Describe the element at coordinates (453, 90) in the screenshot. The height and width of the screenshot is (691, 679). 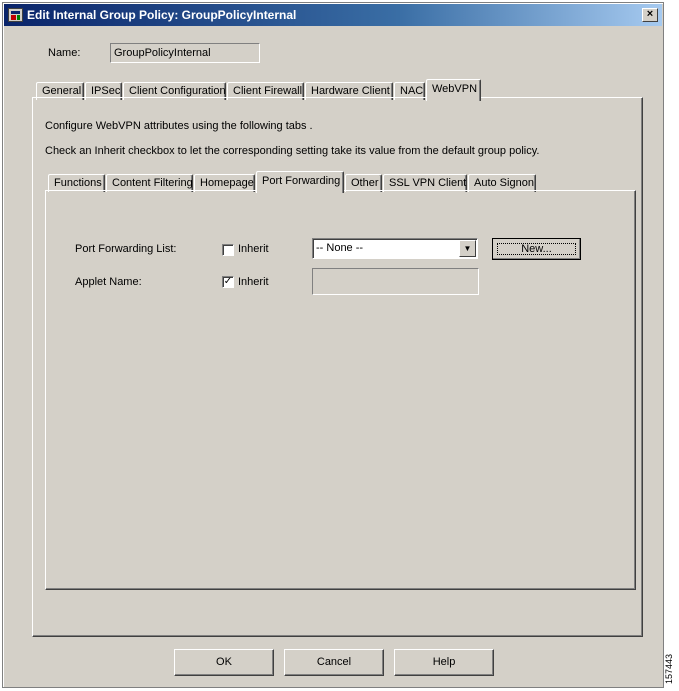
I see `tab-webvpn: WebVPN` at that location.